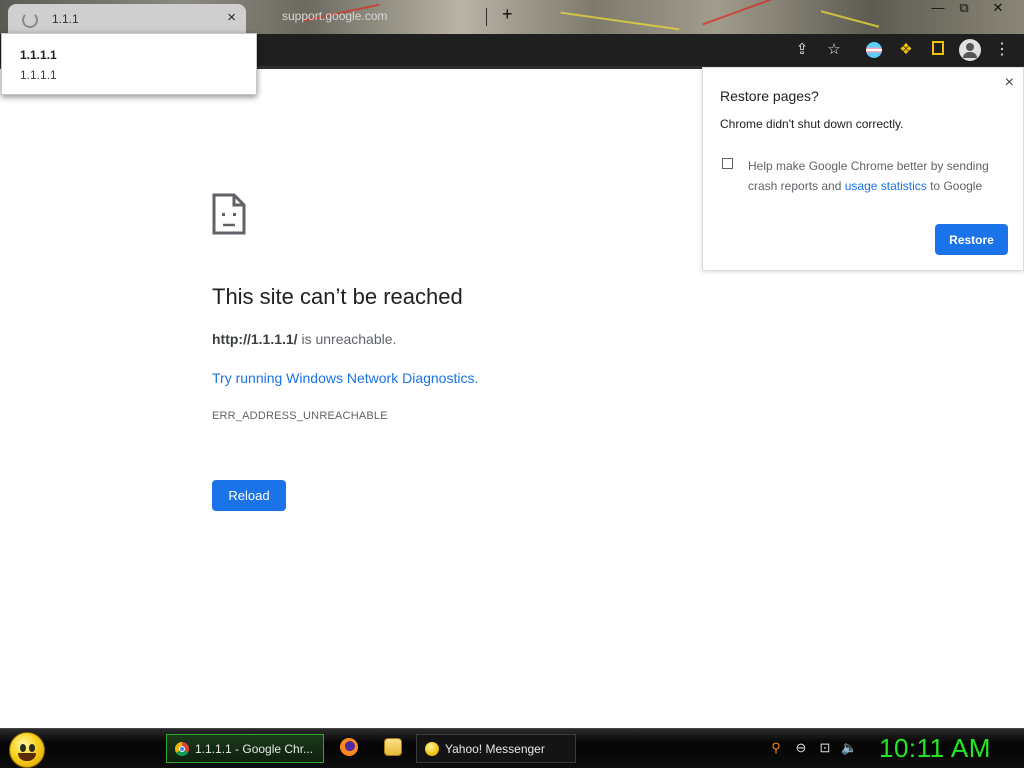  What do you see at coordinates (954, 186) in the screenshot?
I see `help-suffix-text: to Google` at bounding box center [954, 186].